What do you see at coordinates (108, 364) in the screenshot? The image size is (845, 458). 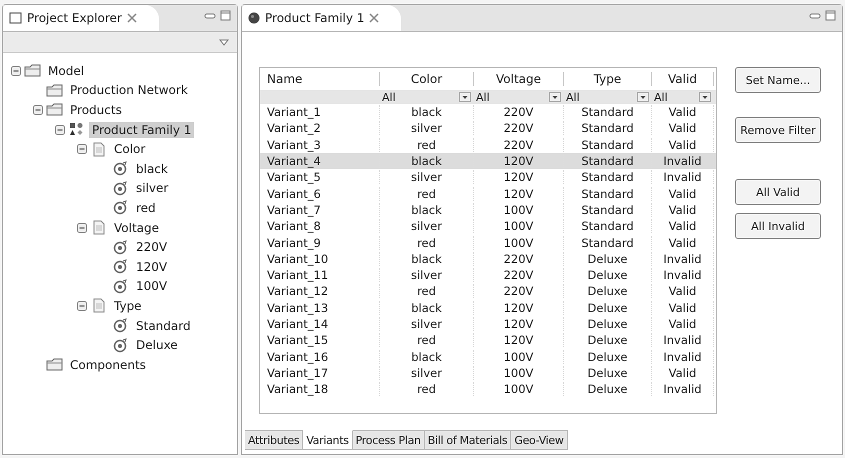 I see `tree-item: Components` at bounding box center [108, 364].